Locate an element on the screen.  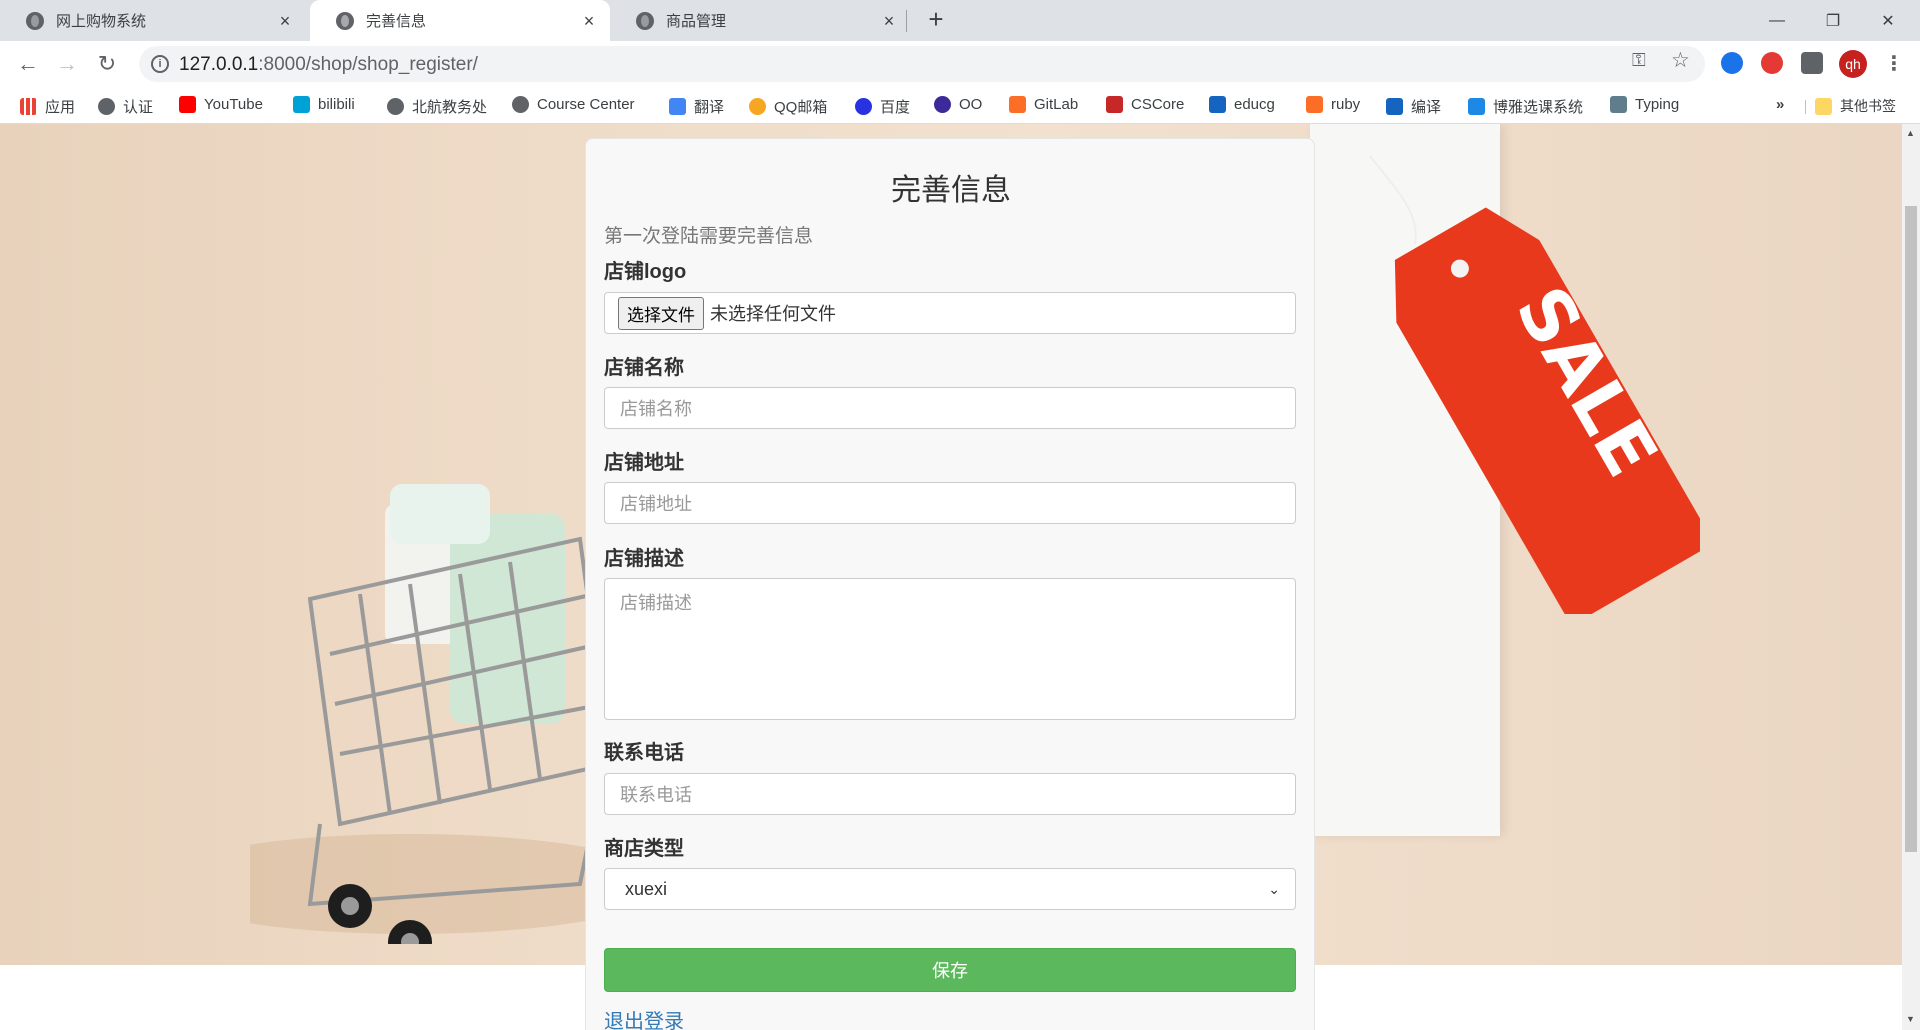
bookmark-educg: educg is located at coordinates (1242, 104).